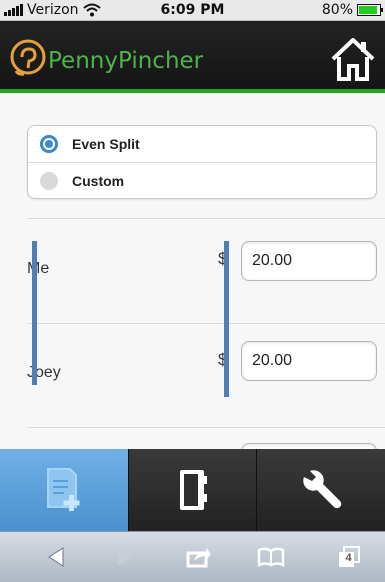 The height and width of the screenshot is (582, 385). I want to click on amount-input-joey, so click(309, 361).